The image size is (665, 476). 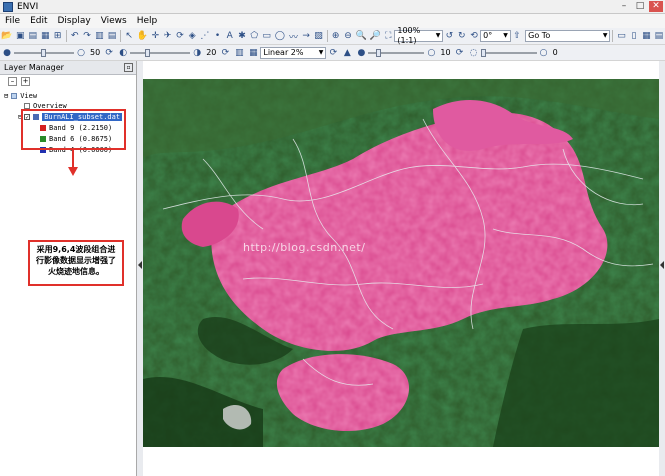 What do you see at coordinates (20, 36) in the screenshot?
I see `save-icon: ▣` at bounding box center [20, 36].